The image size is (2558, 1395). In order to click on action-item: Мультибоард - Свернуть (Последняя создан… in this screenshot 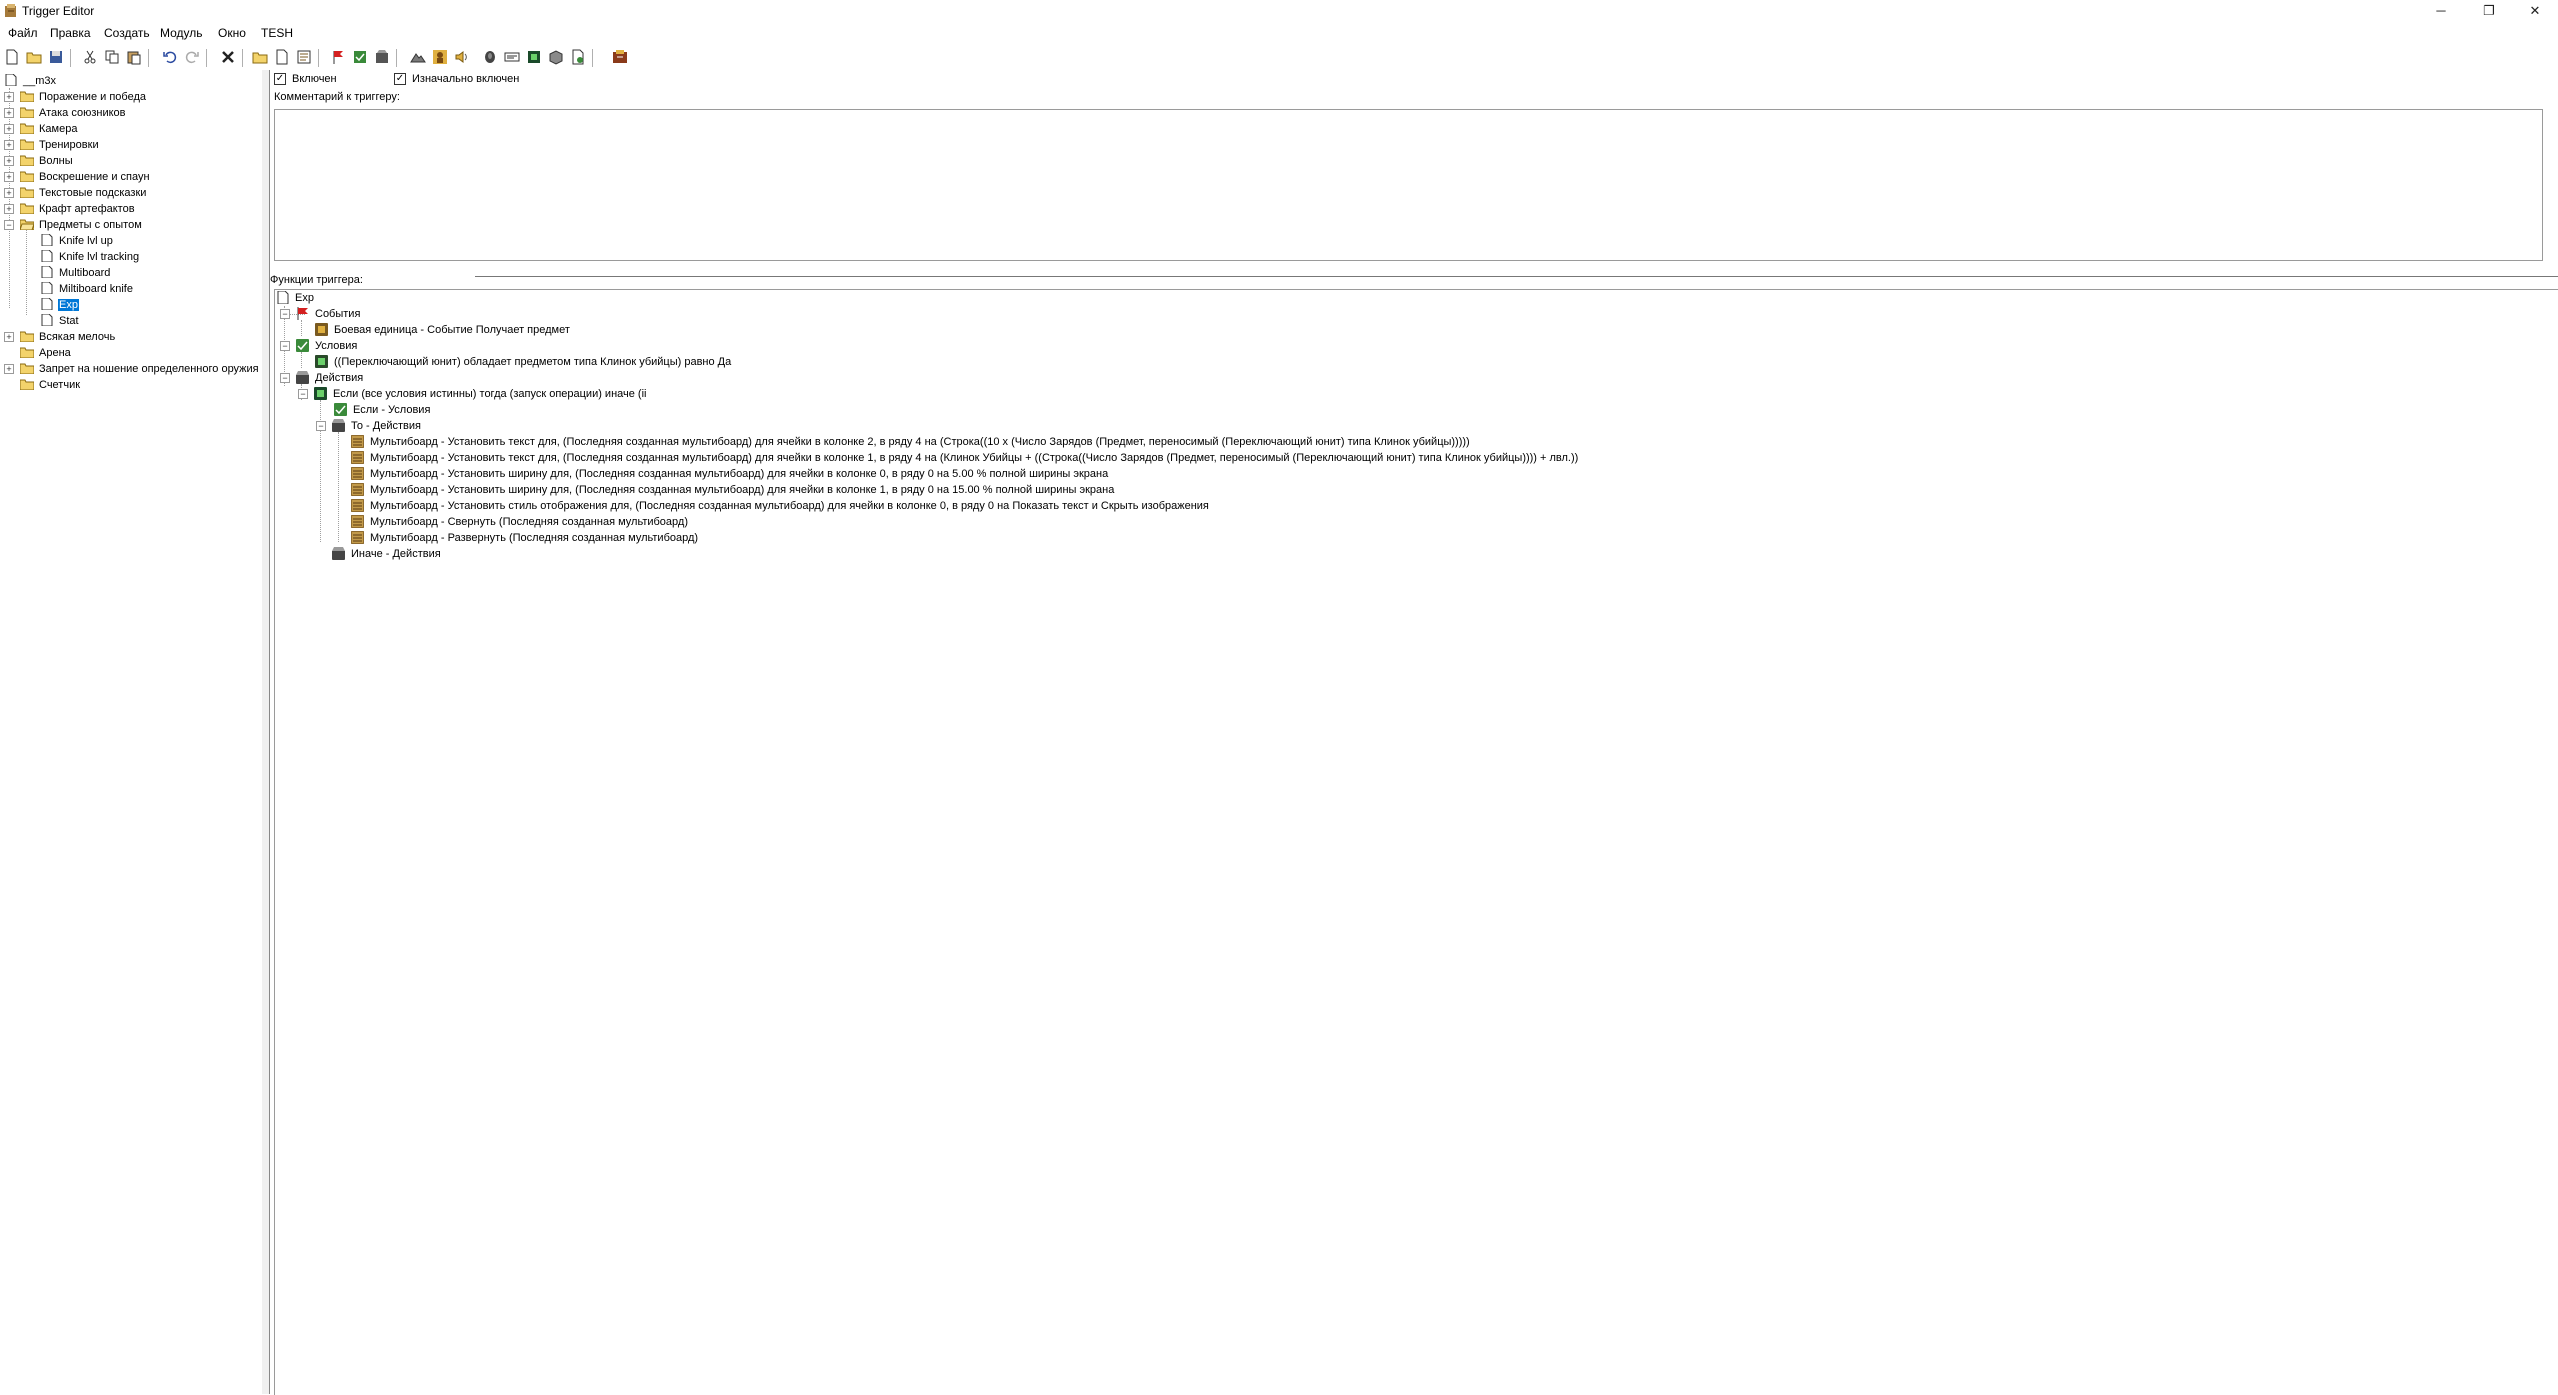, I will do `click(519, 522)`.